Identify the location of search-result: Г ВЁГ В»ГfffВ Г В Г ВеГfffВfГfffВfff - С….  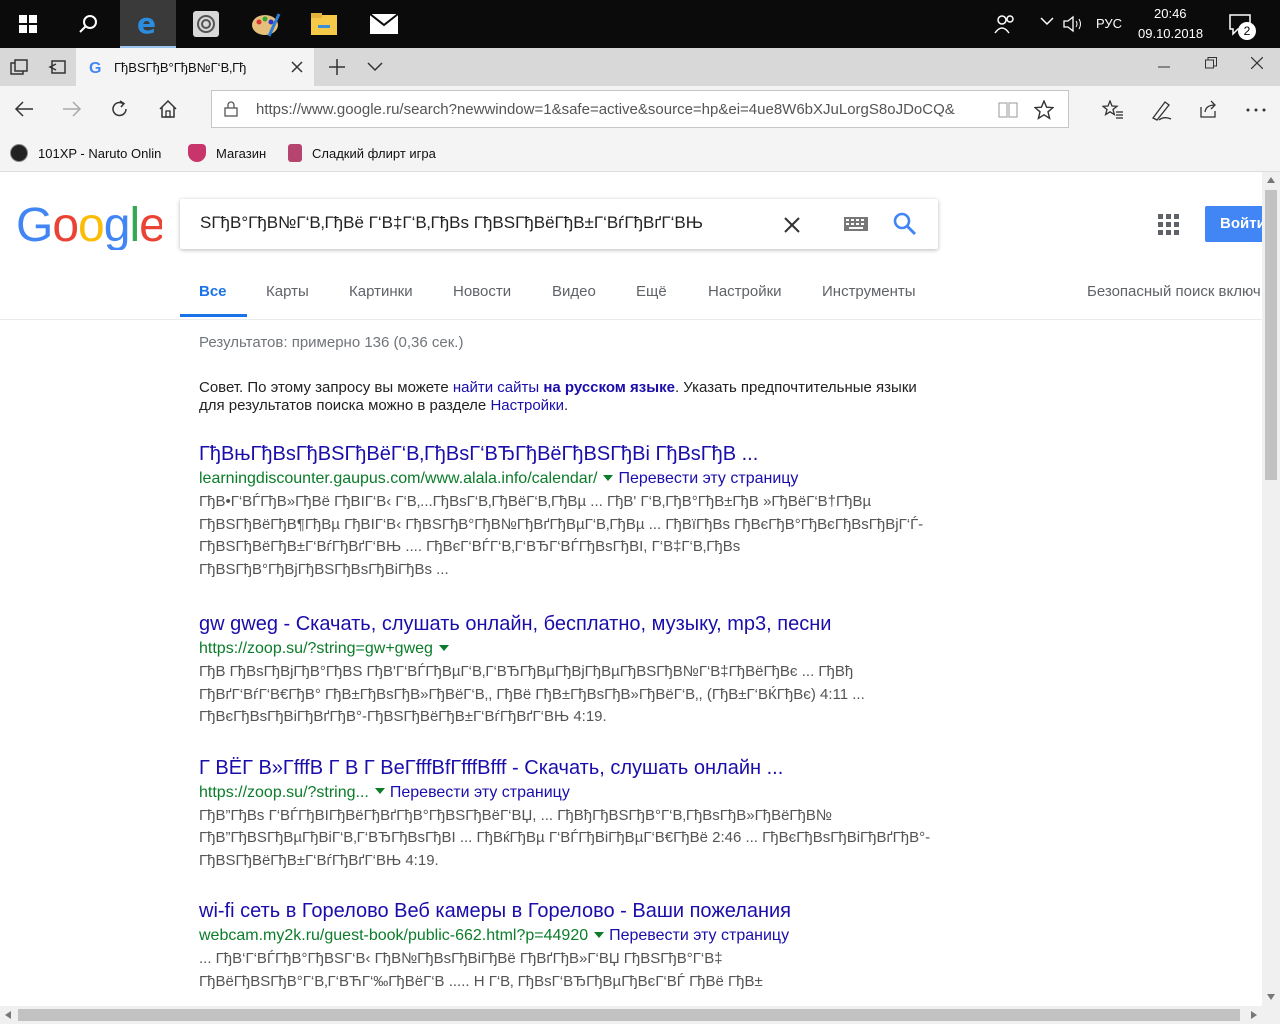
(569, 814).